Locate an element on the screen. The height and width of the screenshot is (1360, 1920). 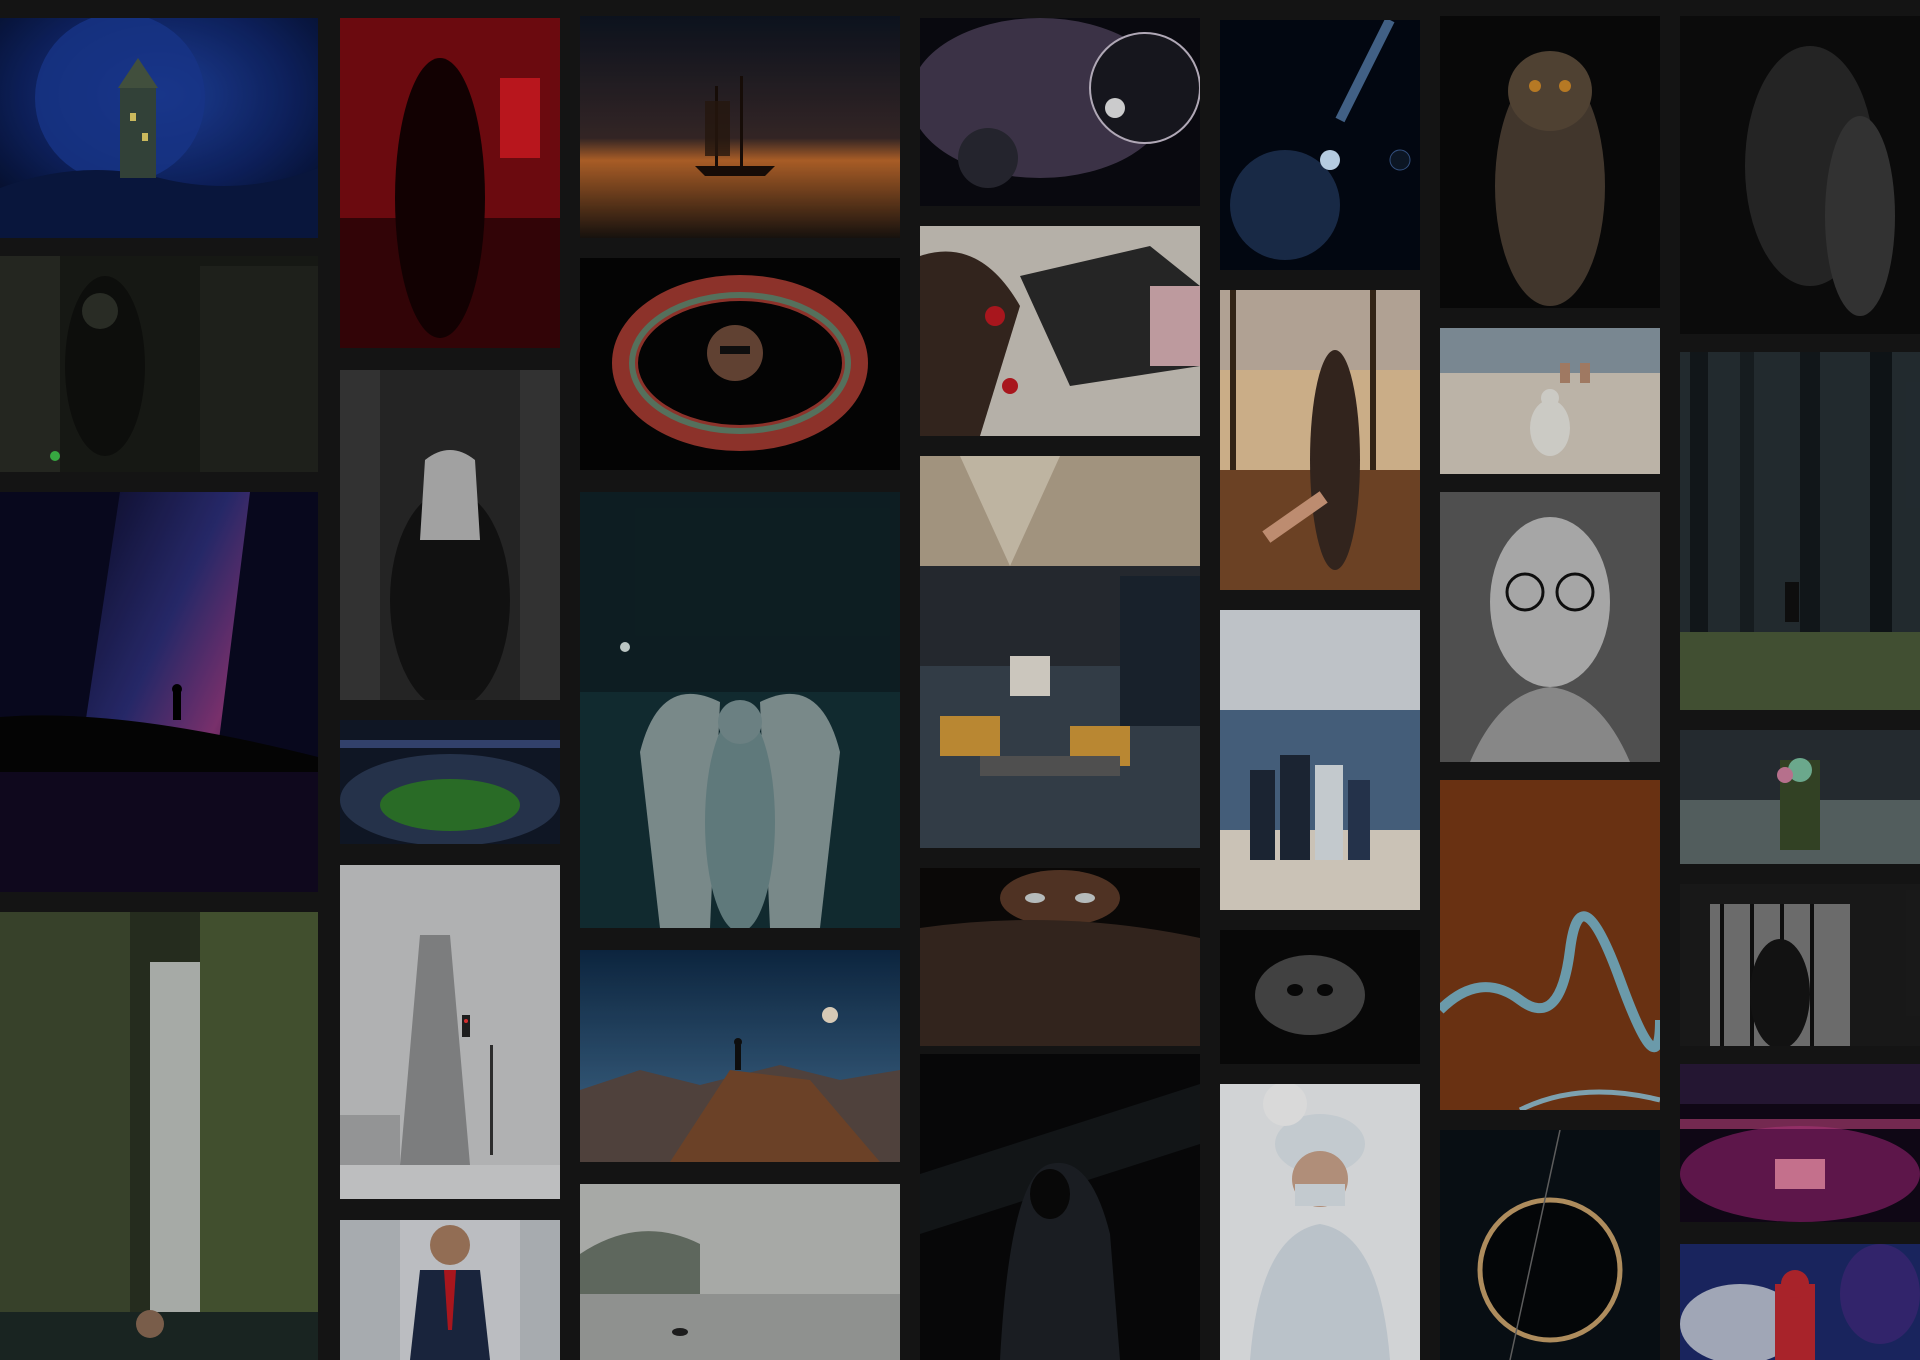
photo-misty-lake is located at coordinates (740, 1272).